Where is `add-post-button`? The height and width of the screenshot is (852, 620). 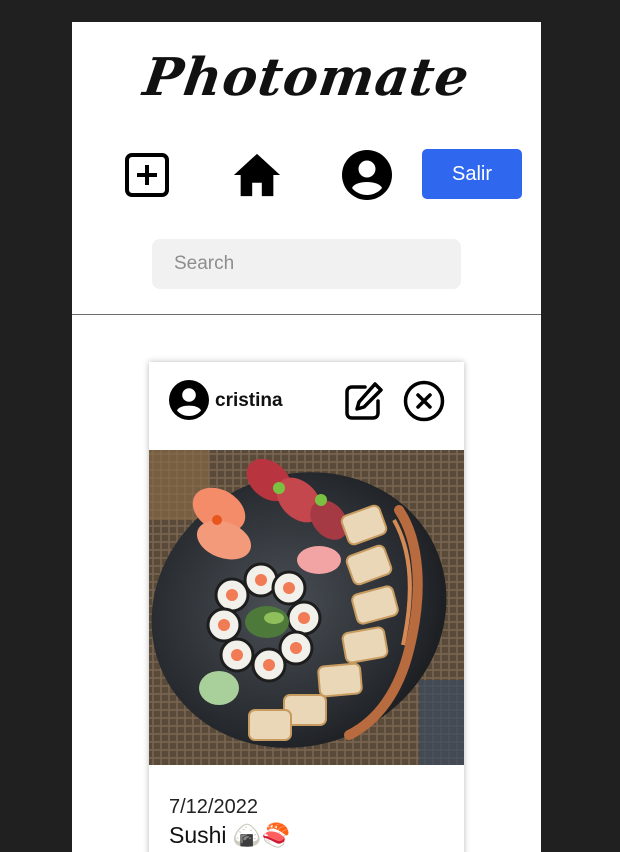
add-post-button is located at coordinates (147, 175).